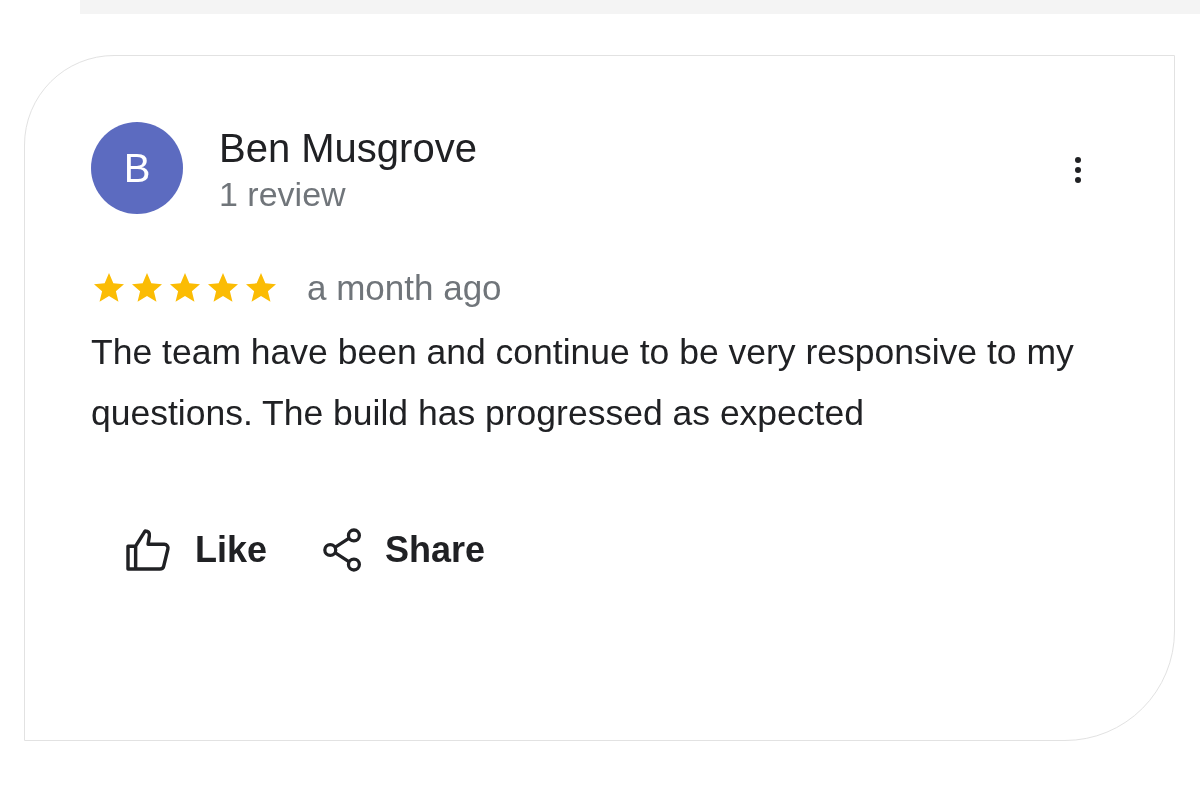 The height and width of the screenshot is (797, 1200). I want to click on avatar: B, so click(137, 168).